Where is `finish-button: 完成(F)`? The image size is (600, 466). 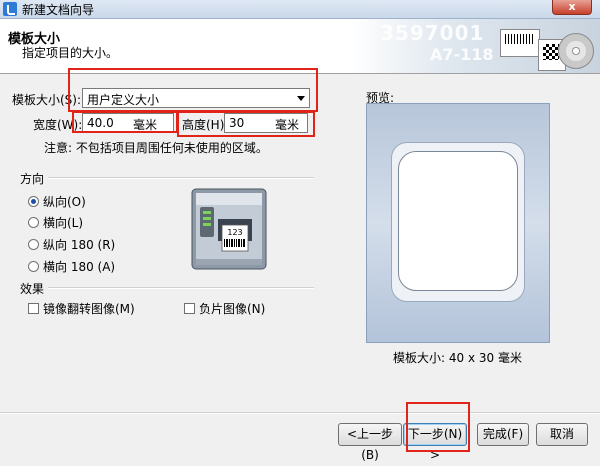
finish-button: 完成(F) is located at coordinates (503, 434).